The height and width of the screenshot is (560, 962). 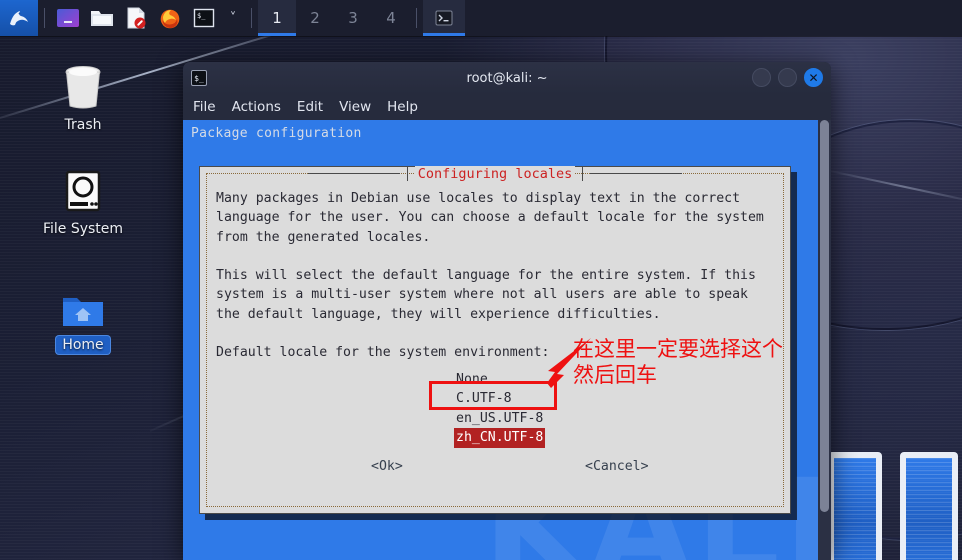 What do you see at coordinates (315, 18) in the screenshot?
I see `workspace-2: 2` at bounding box center [315, 18].